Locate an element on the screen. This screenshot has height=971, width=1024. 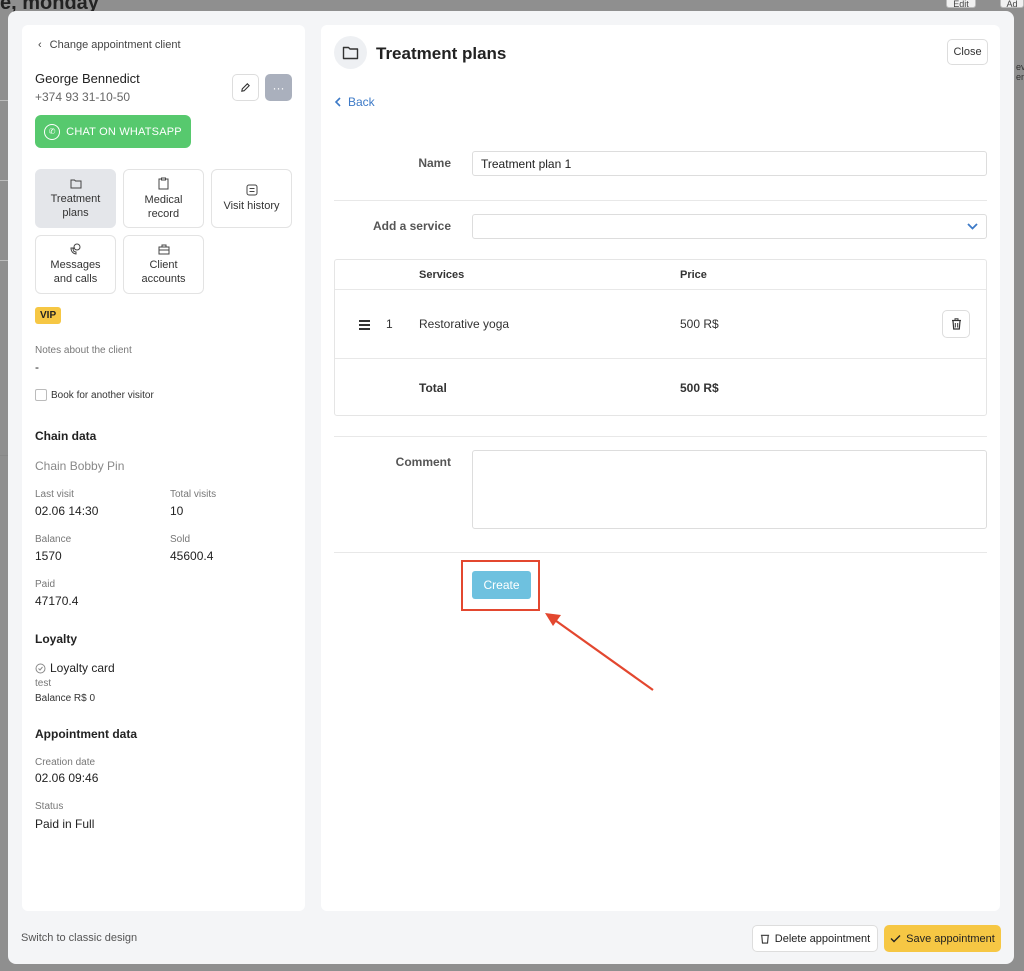
table-row: 1 Restorative yoga 500 R$ is located at coordinates (660, 324).